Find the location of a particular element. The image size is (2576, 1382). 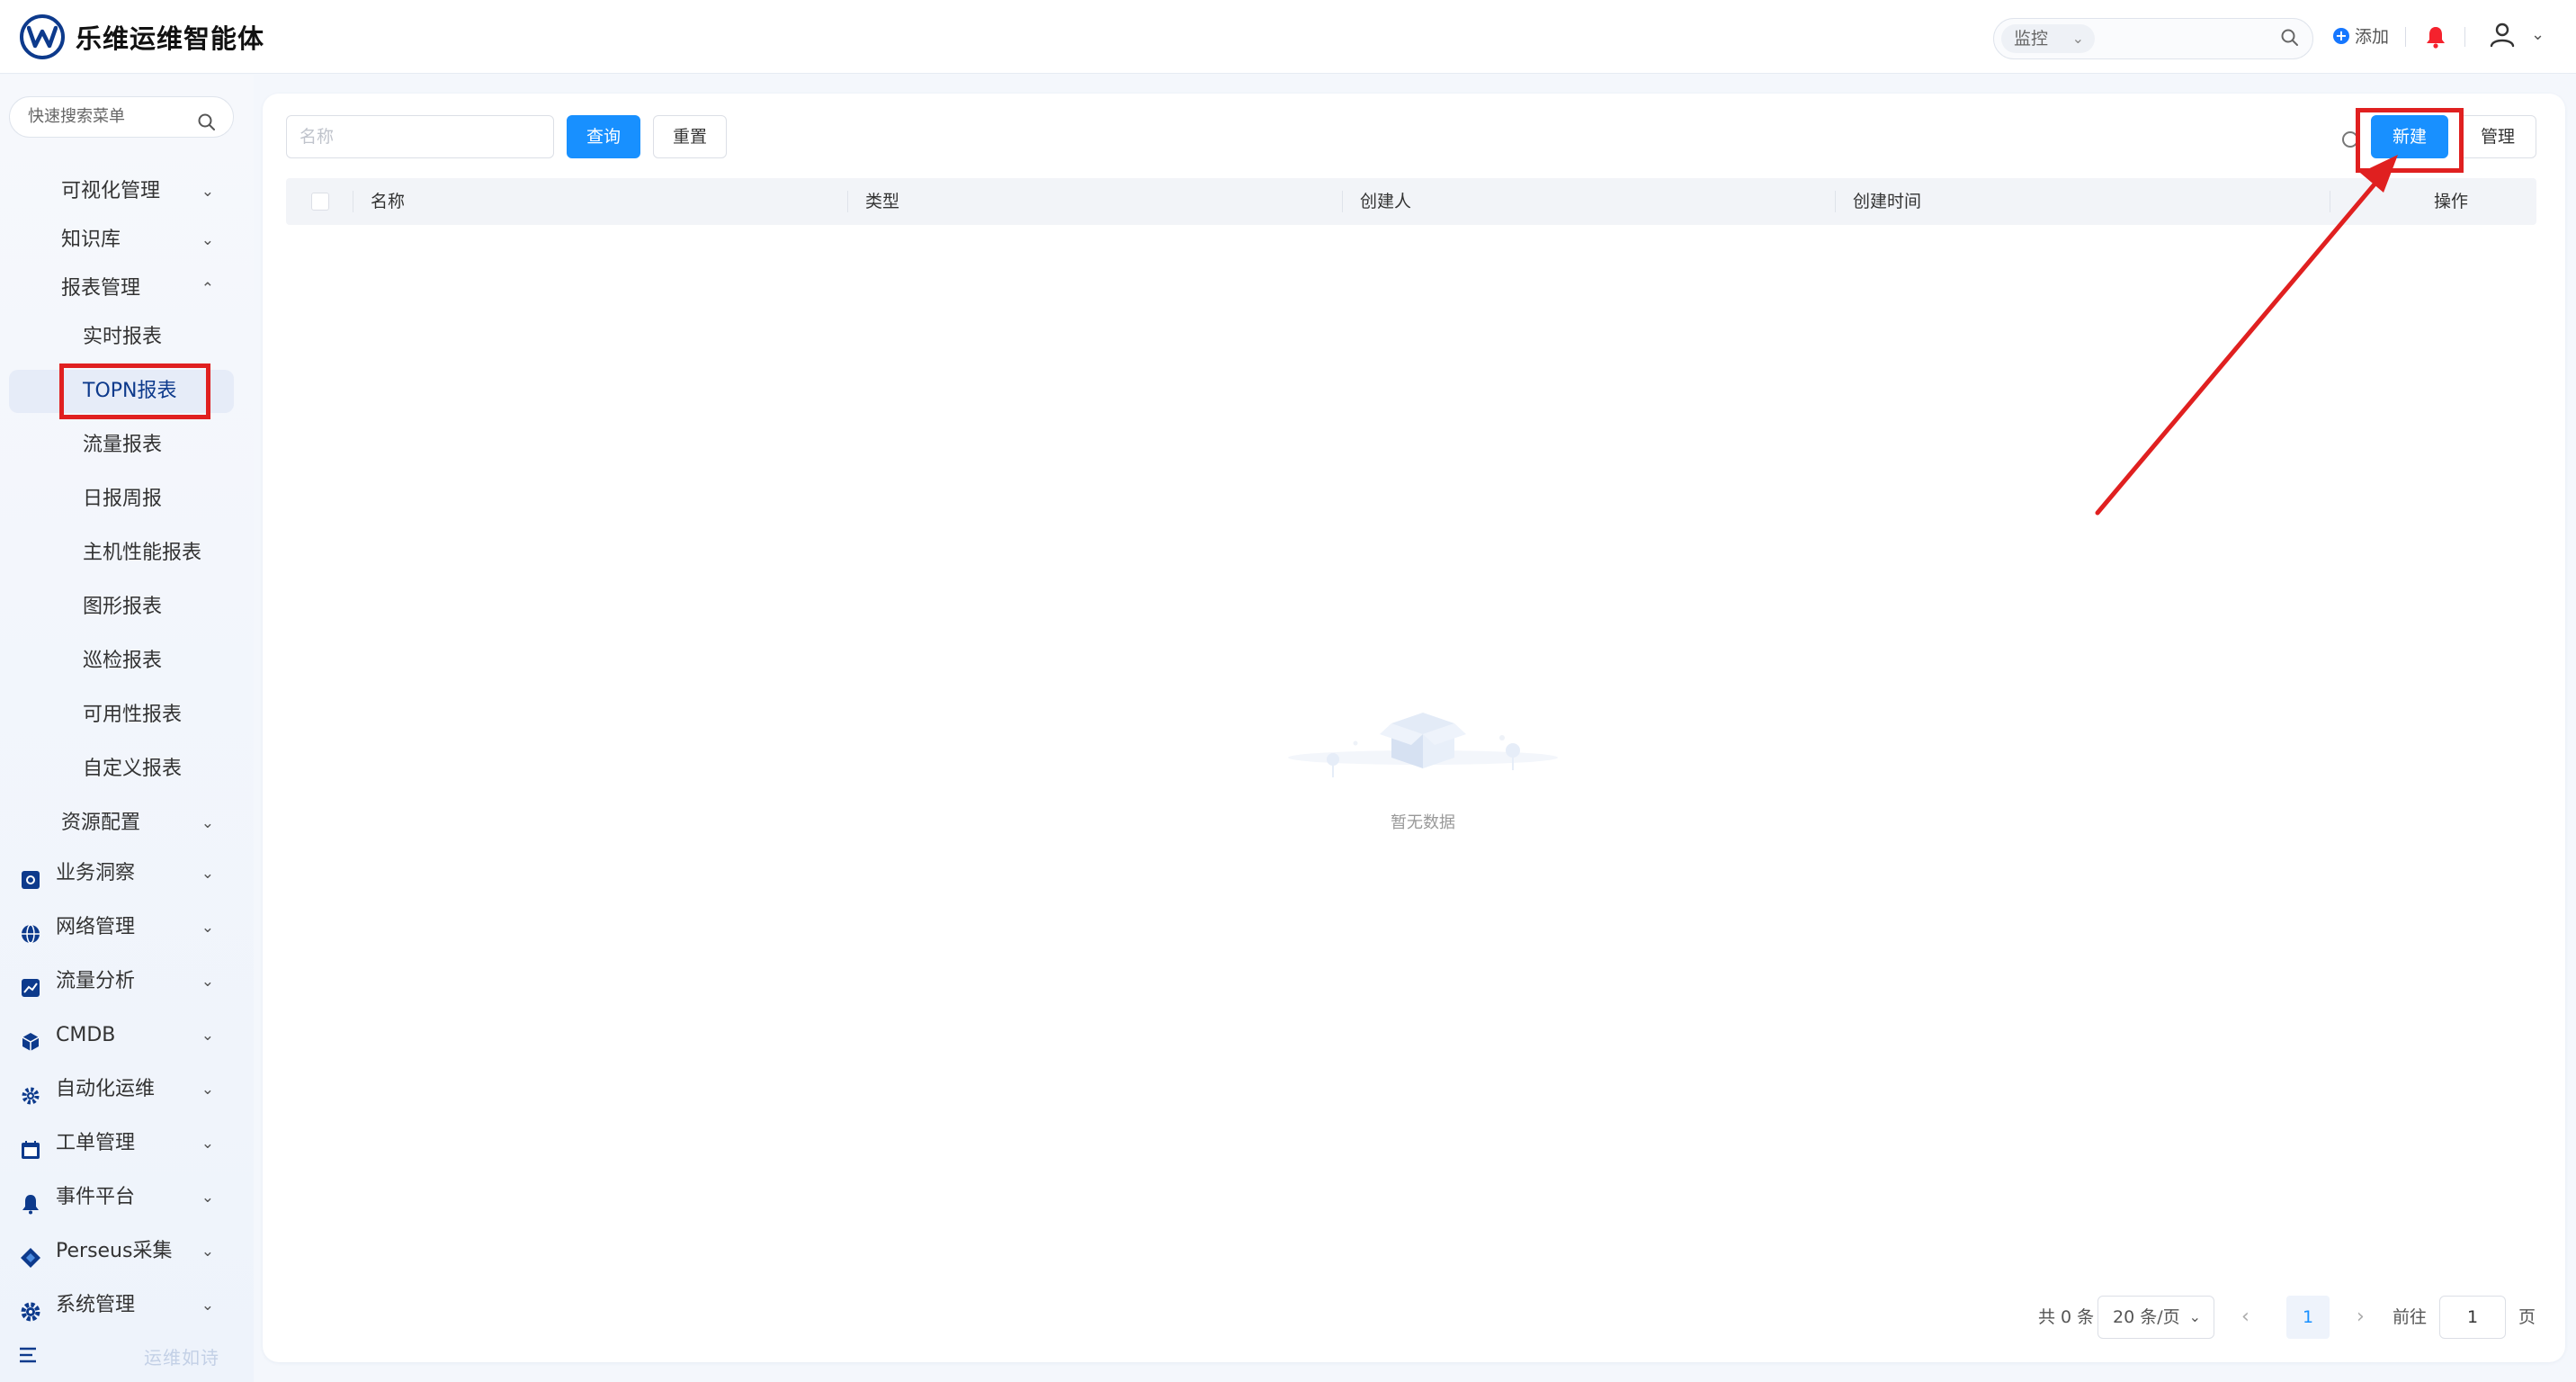

empty-state: 暂无数据 is located at coordinates (1423, 760).